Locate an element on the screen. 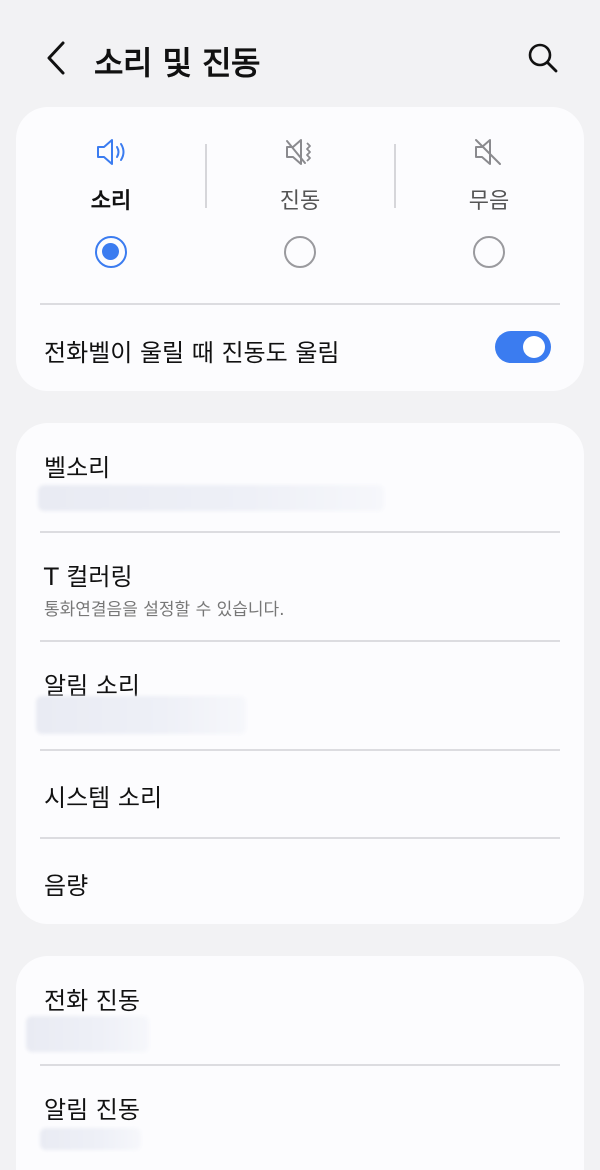 This screenshot has width=600, height=1170. list-item-system-sound: 시스템 소리 is located at coordinates (300, 793).